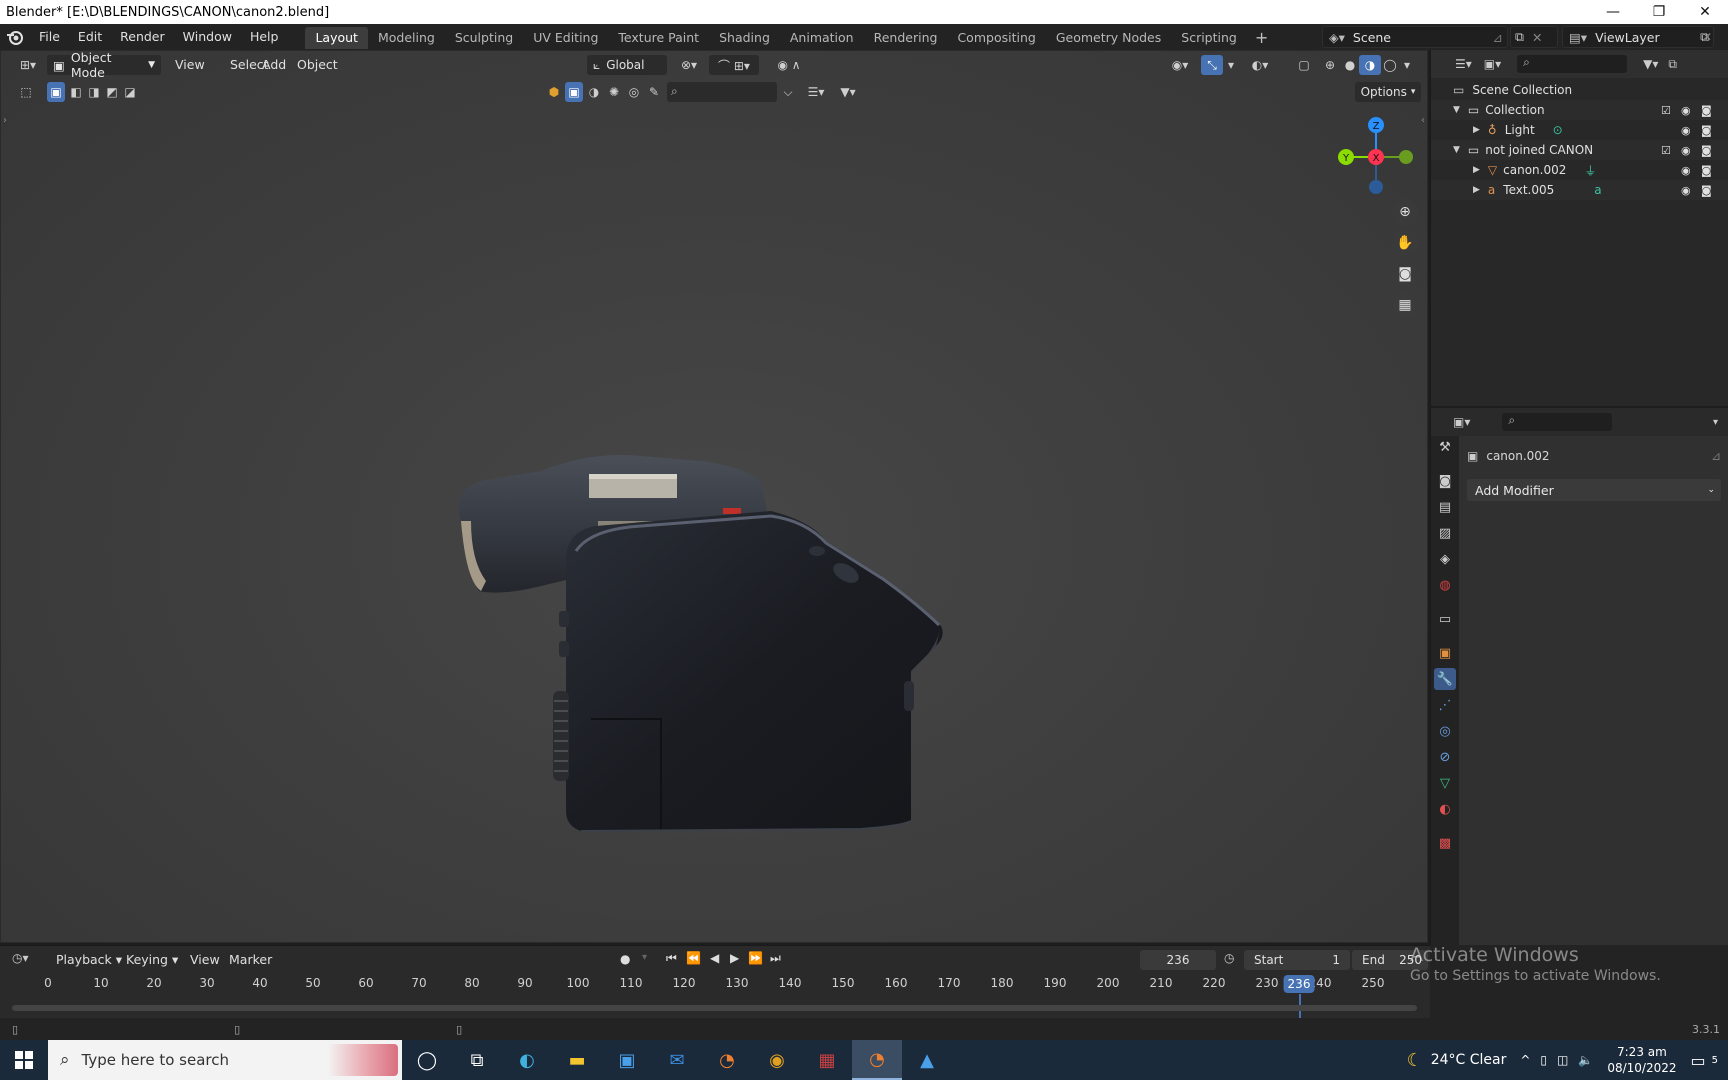 This screenshot has width=1728, height=1080. I want to click on xray-icon: ▢, so click(1304, 65).